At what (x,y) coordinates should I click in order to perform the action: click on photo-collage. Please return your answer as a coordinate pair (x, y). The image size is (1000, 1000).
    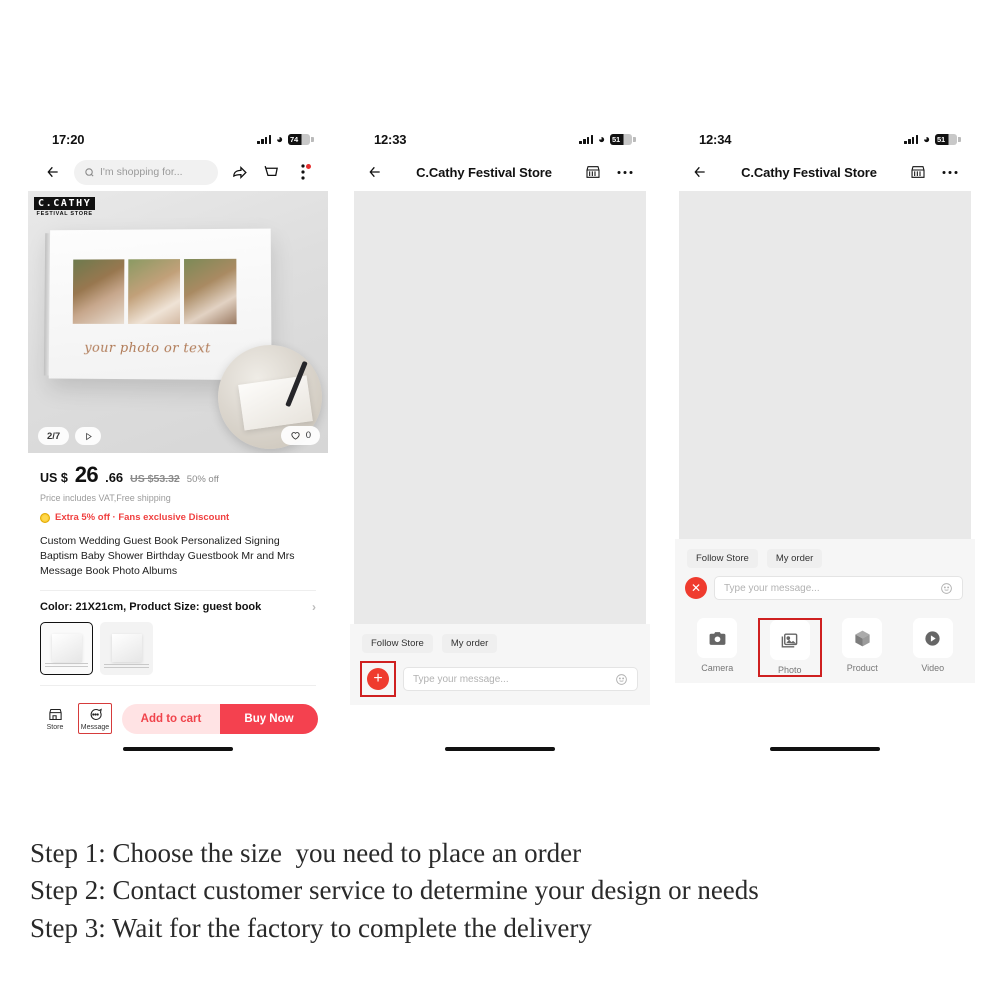
    Looking at the image, I should click on (154, 291).